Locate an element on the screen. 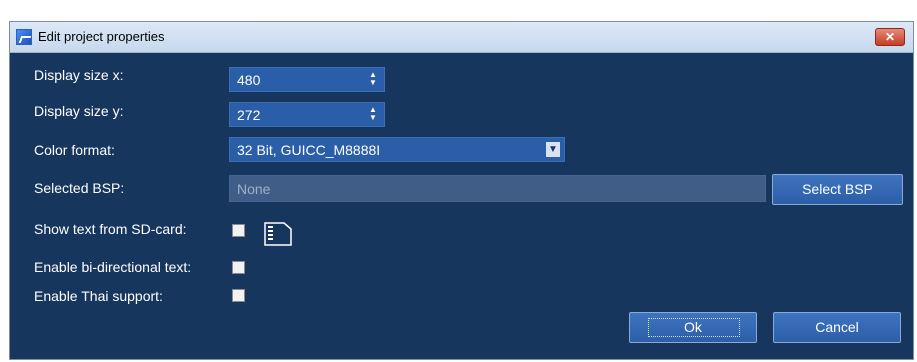 This screenshot has width=917, height=362. thai-support-label: Enable Thai support: is located at coordinates (98, 296).